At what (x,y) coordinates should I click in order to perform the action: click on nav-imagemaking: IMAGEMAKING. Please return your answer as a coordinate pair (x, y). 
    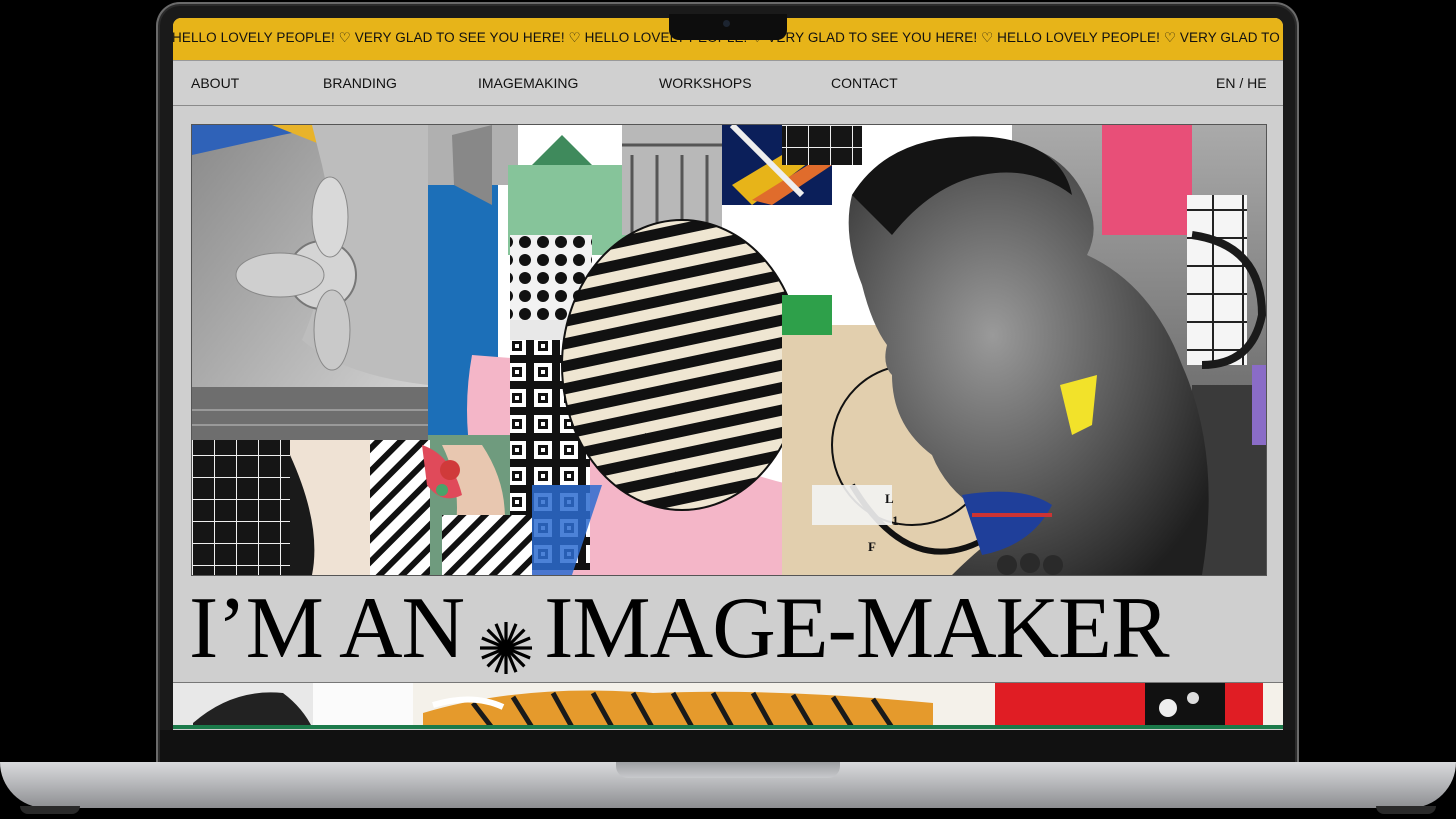
    Looking at the image, I should click on (528, 83).